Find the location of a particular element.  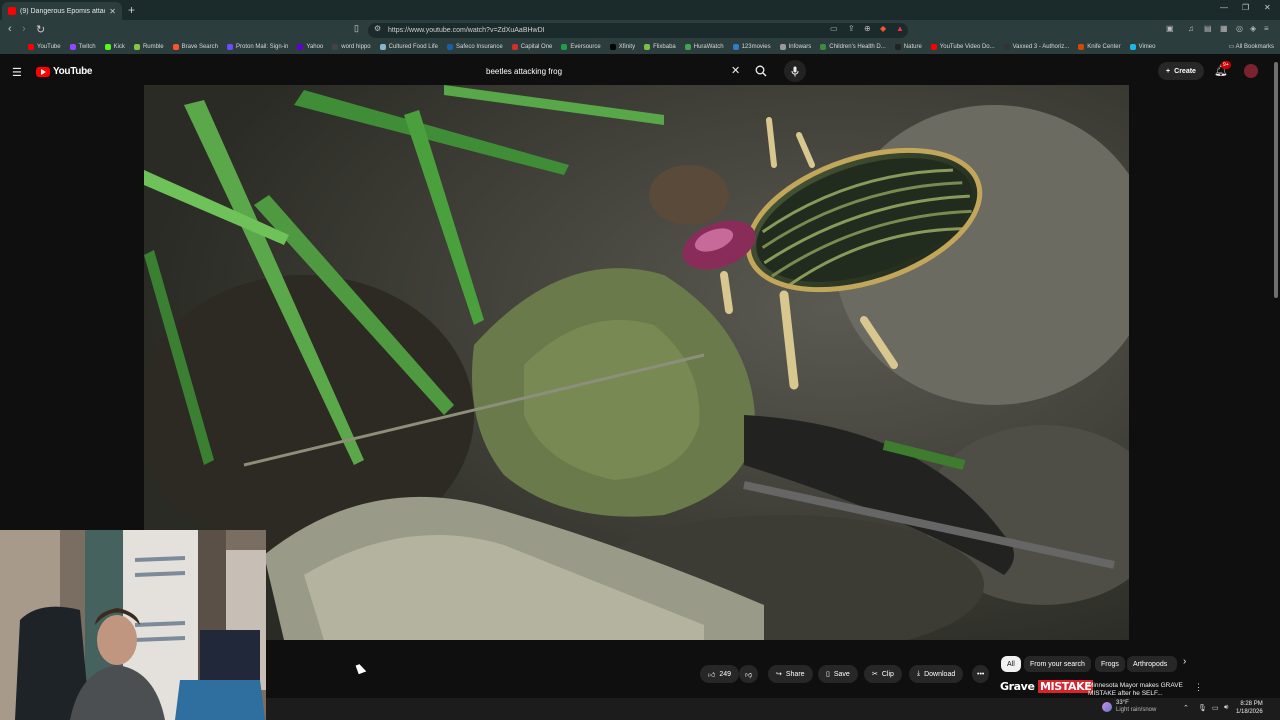

chip-label: All is located at coordinates (1011, 664).